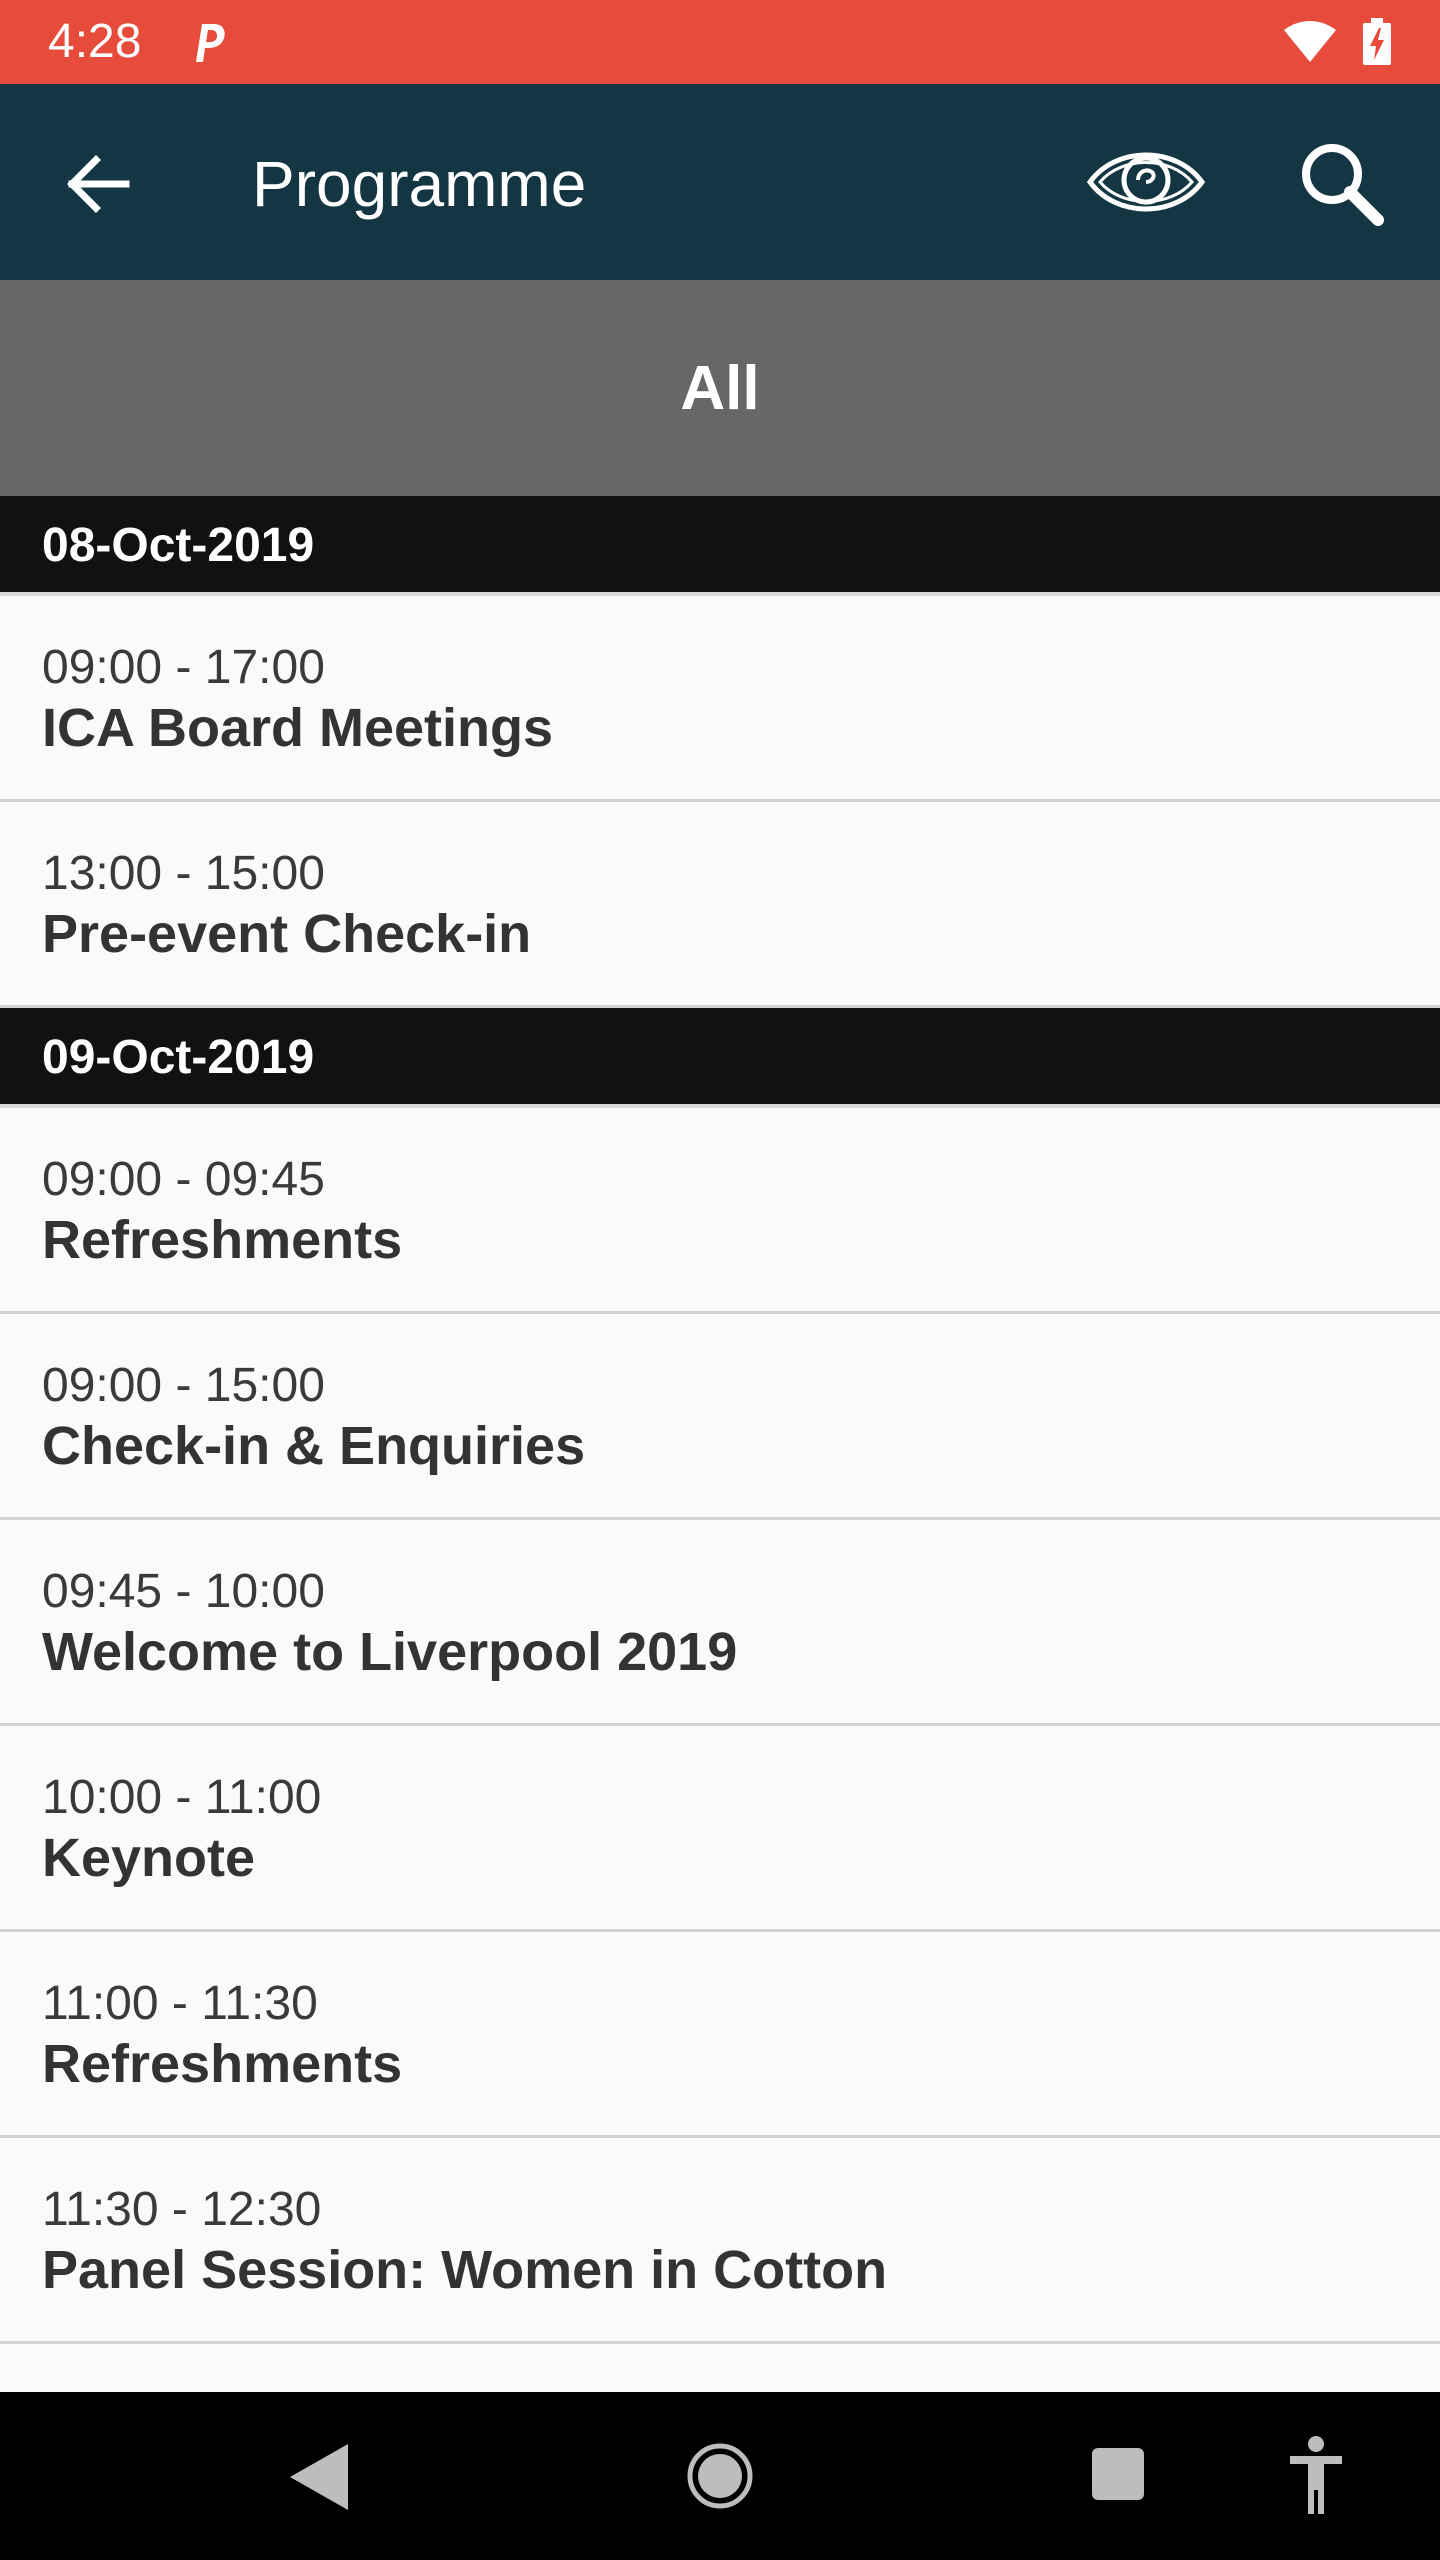  I want to click on nav-recents-icon, so click(1118, 2474).